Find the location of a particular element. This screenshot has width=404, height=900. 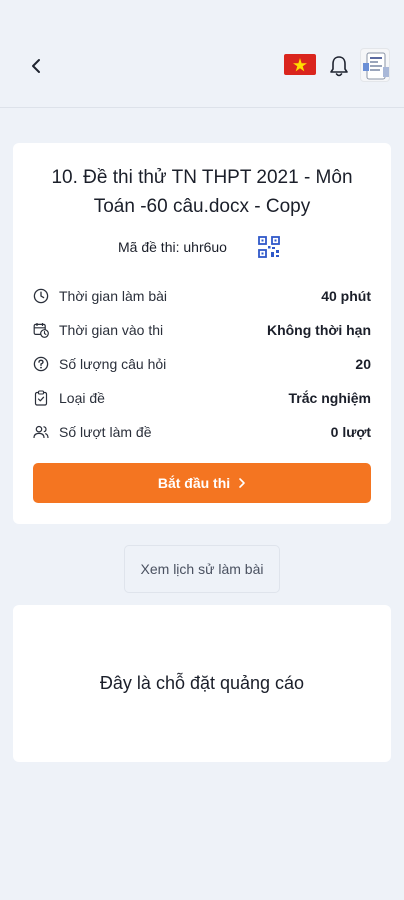

vietnam-flag-icon is located at coordinates (300, 64).